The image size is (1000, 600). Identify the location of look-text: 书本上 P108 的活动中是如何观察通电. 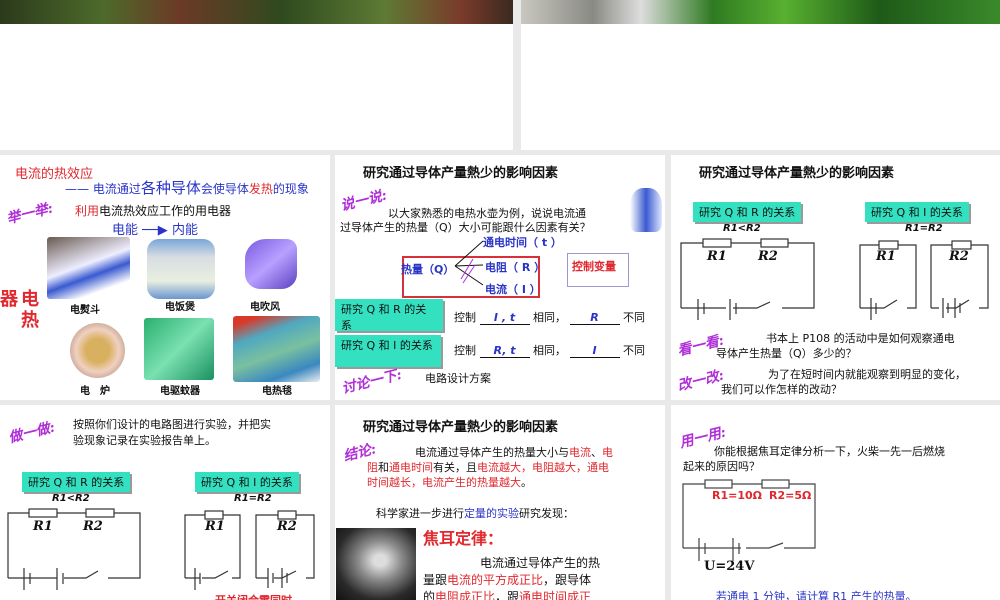
(860, 338).